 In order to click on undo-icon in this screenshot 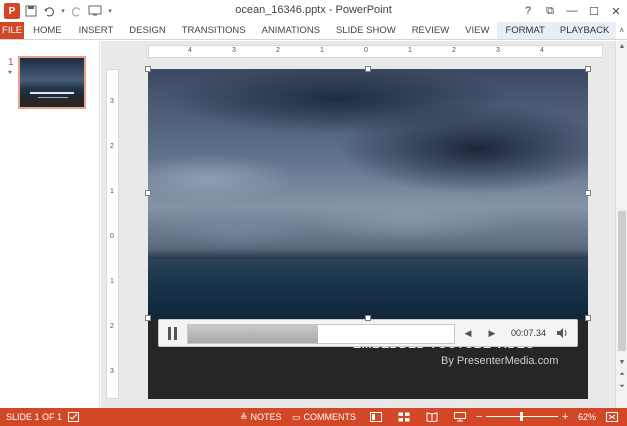, I will do `click(49, 11)`.